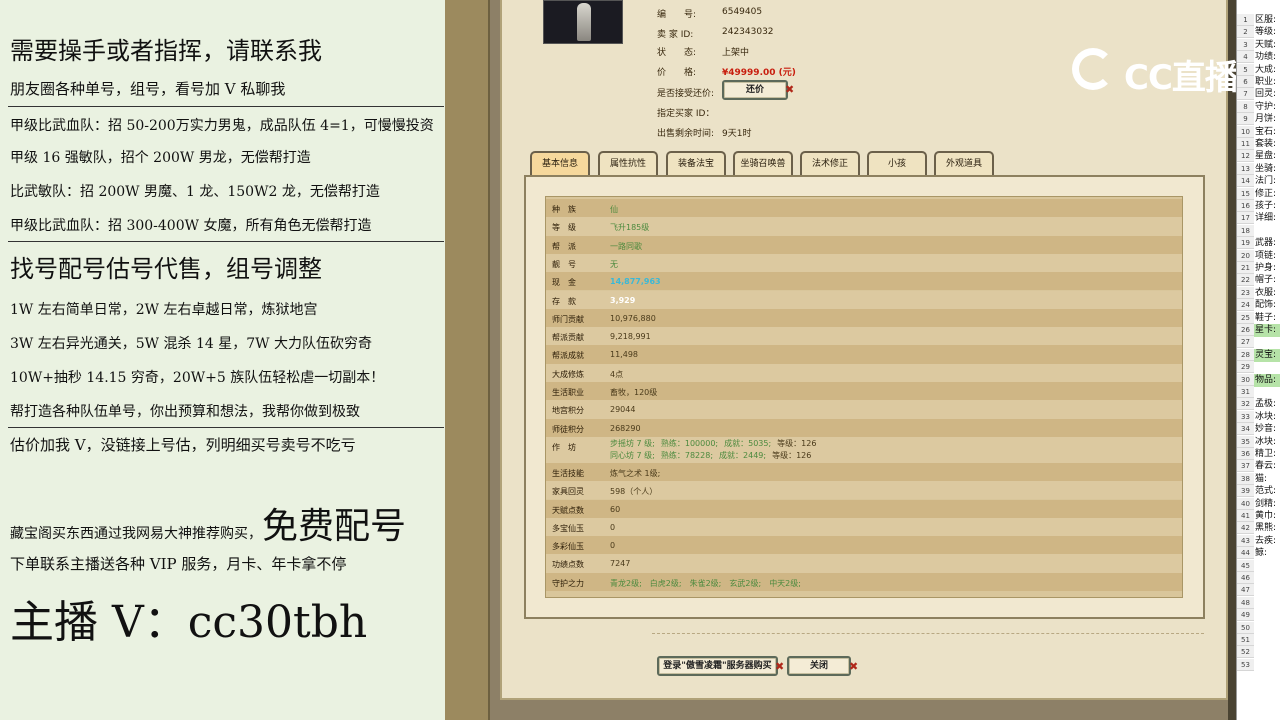 The height and width of the screenshot is (720, 1280). What do you see at coordinates (1265, 181) in the screenshot?
I see `sheet-cell: 法门:` at bounding box center [1265, 181].